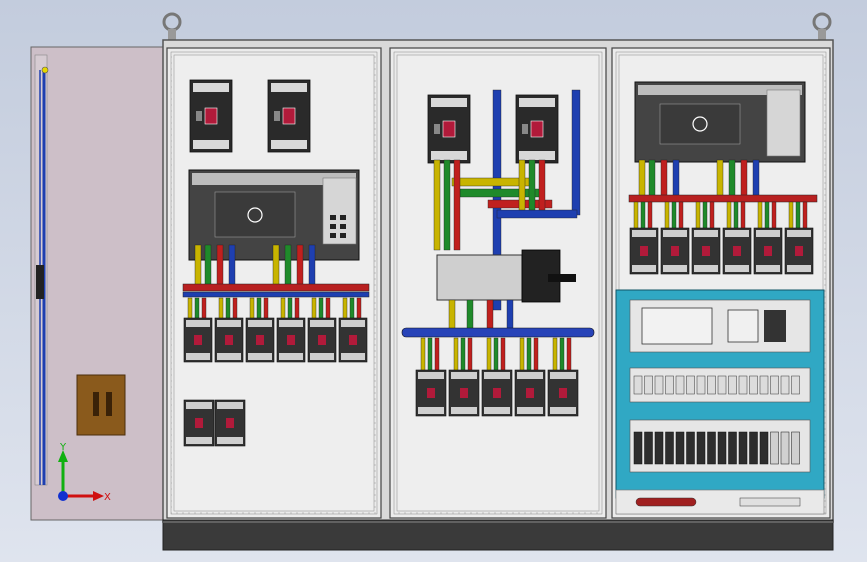 The width and height of the screenshot is (867, 566). Describe the element at coordinates (723, 198) in the screenshot. I see `distribution-busbar-red` at that location.